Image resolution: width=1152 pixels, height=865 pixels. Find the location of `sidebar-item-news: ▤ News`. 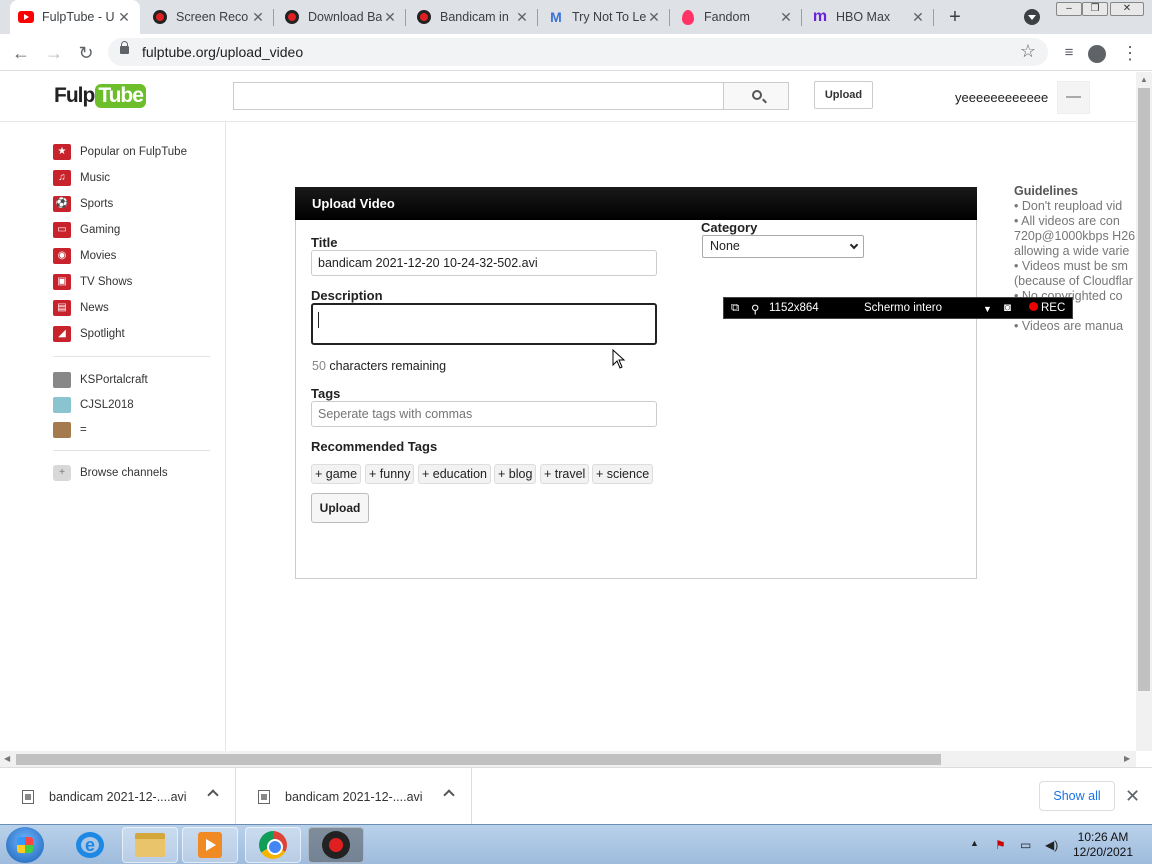

sidebar-item-news: ▤ News is located at coordinates (81, 308).